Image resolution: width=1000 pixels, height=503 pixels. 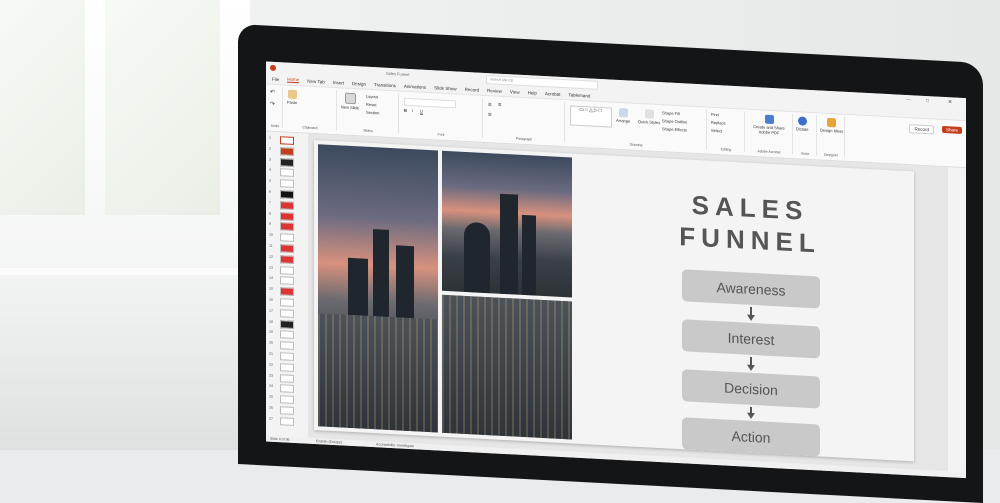 I want to click on arrange-button: Arrange, so click(x=623, y=115).